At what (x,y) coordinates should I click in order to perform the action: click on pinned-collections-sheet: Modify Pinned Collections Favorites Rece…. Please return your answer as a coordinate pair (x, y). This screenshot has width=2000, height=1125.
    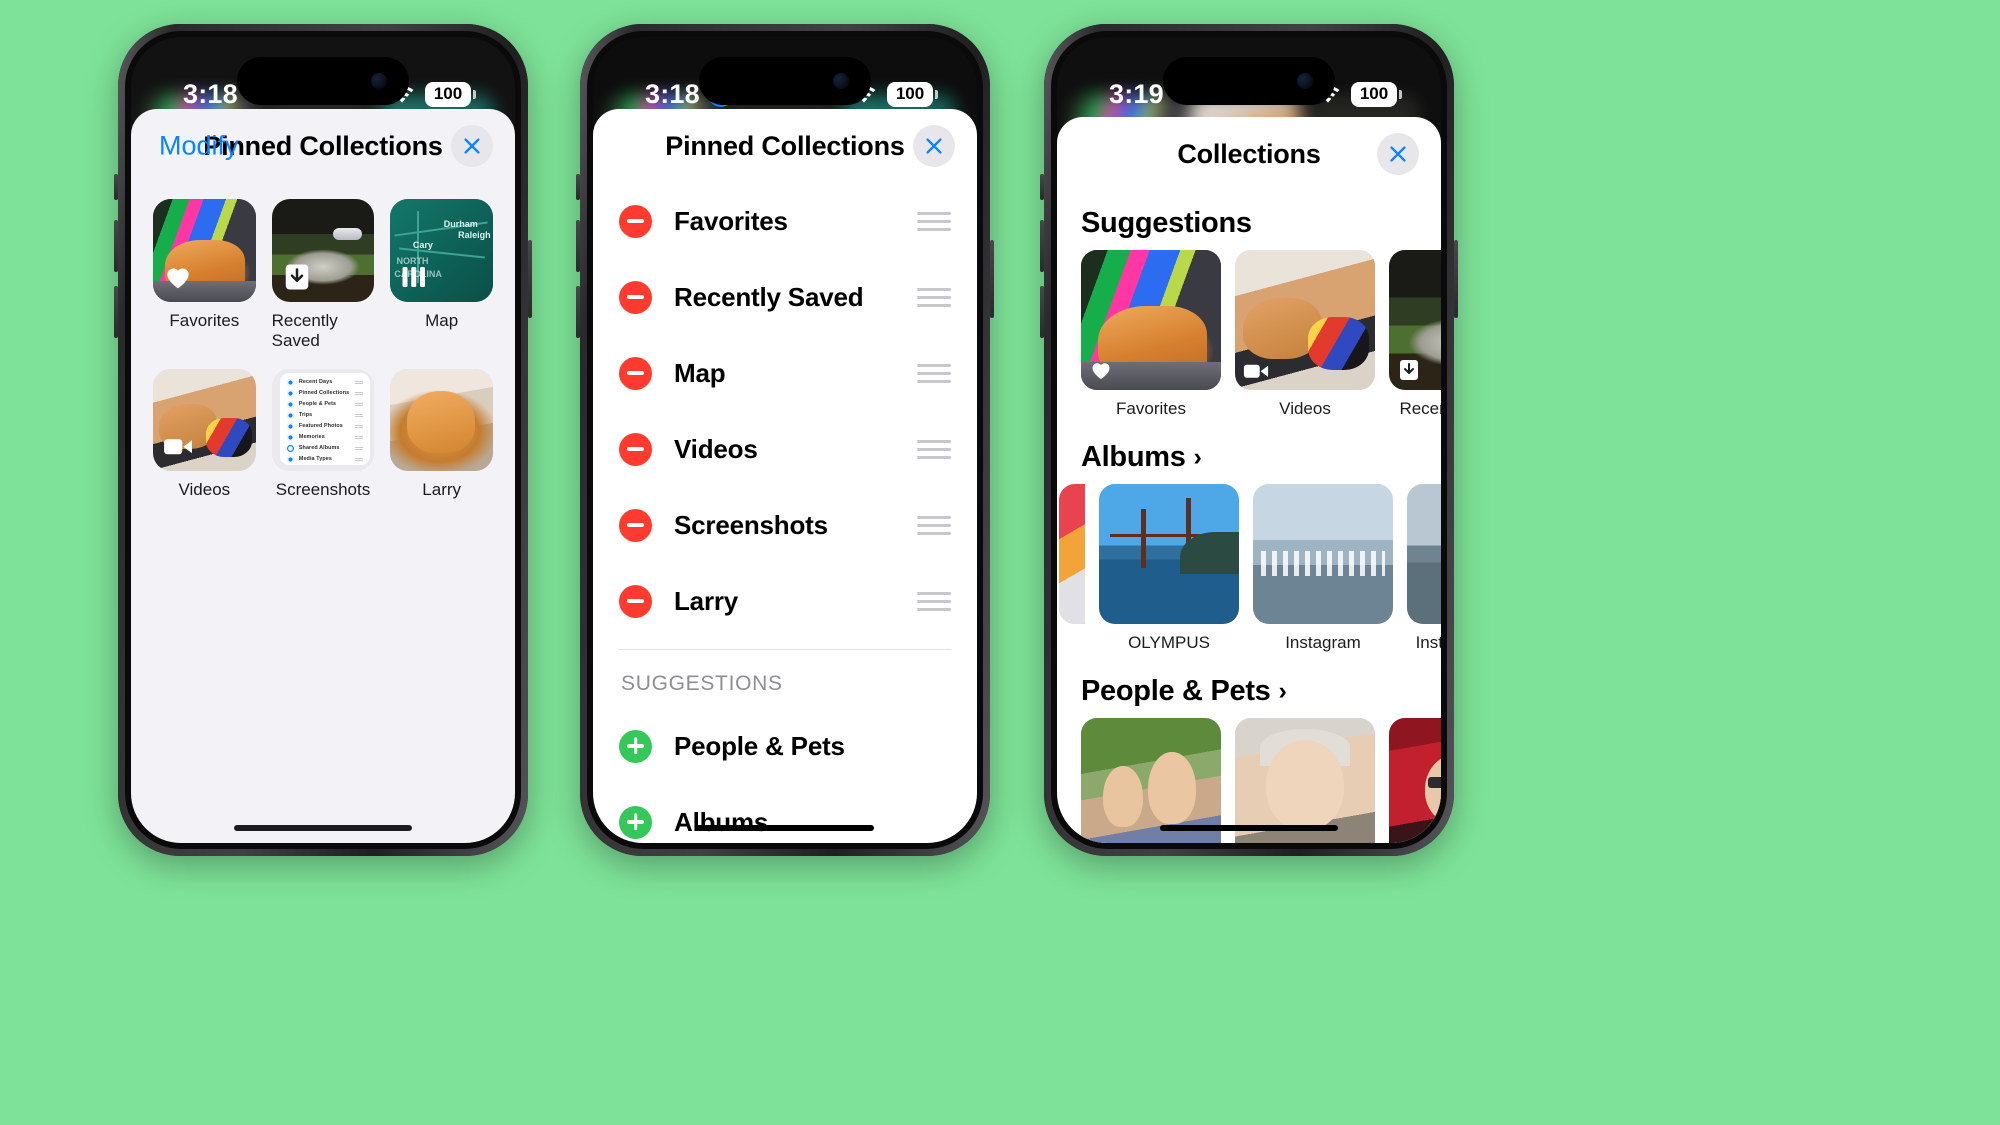
    Looking at the image, I should click on (323, 476).